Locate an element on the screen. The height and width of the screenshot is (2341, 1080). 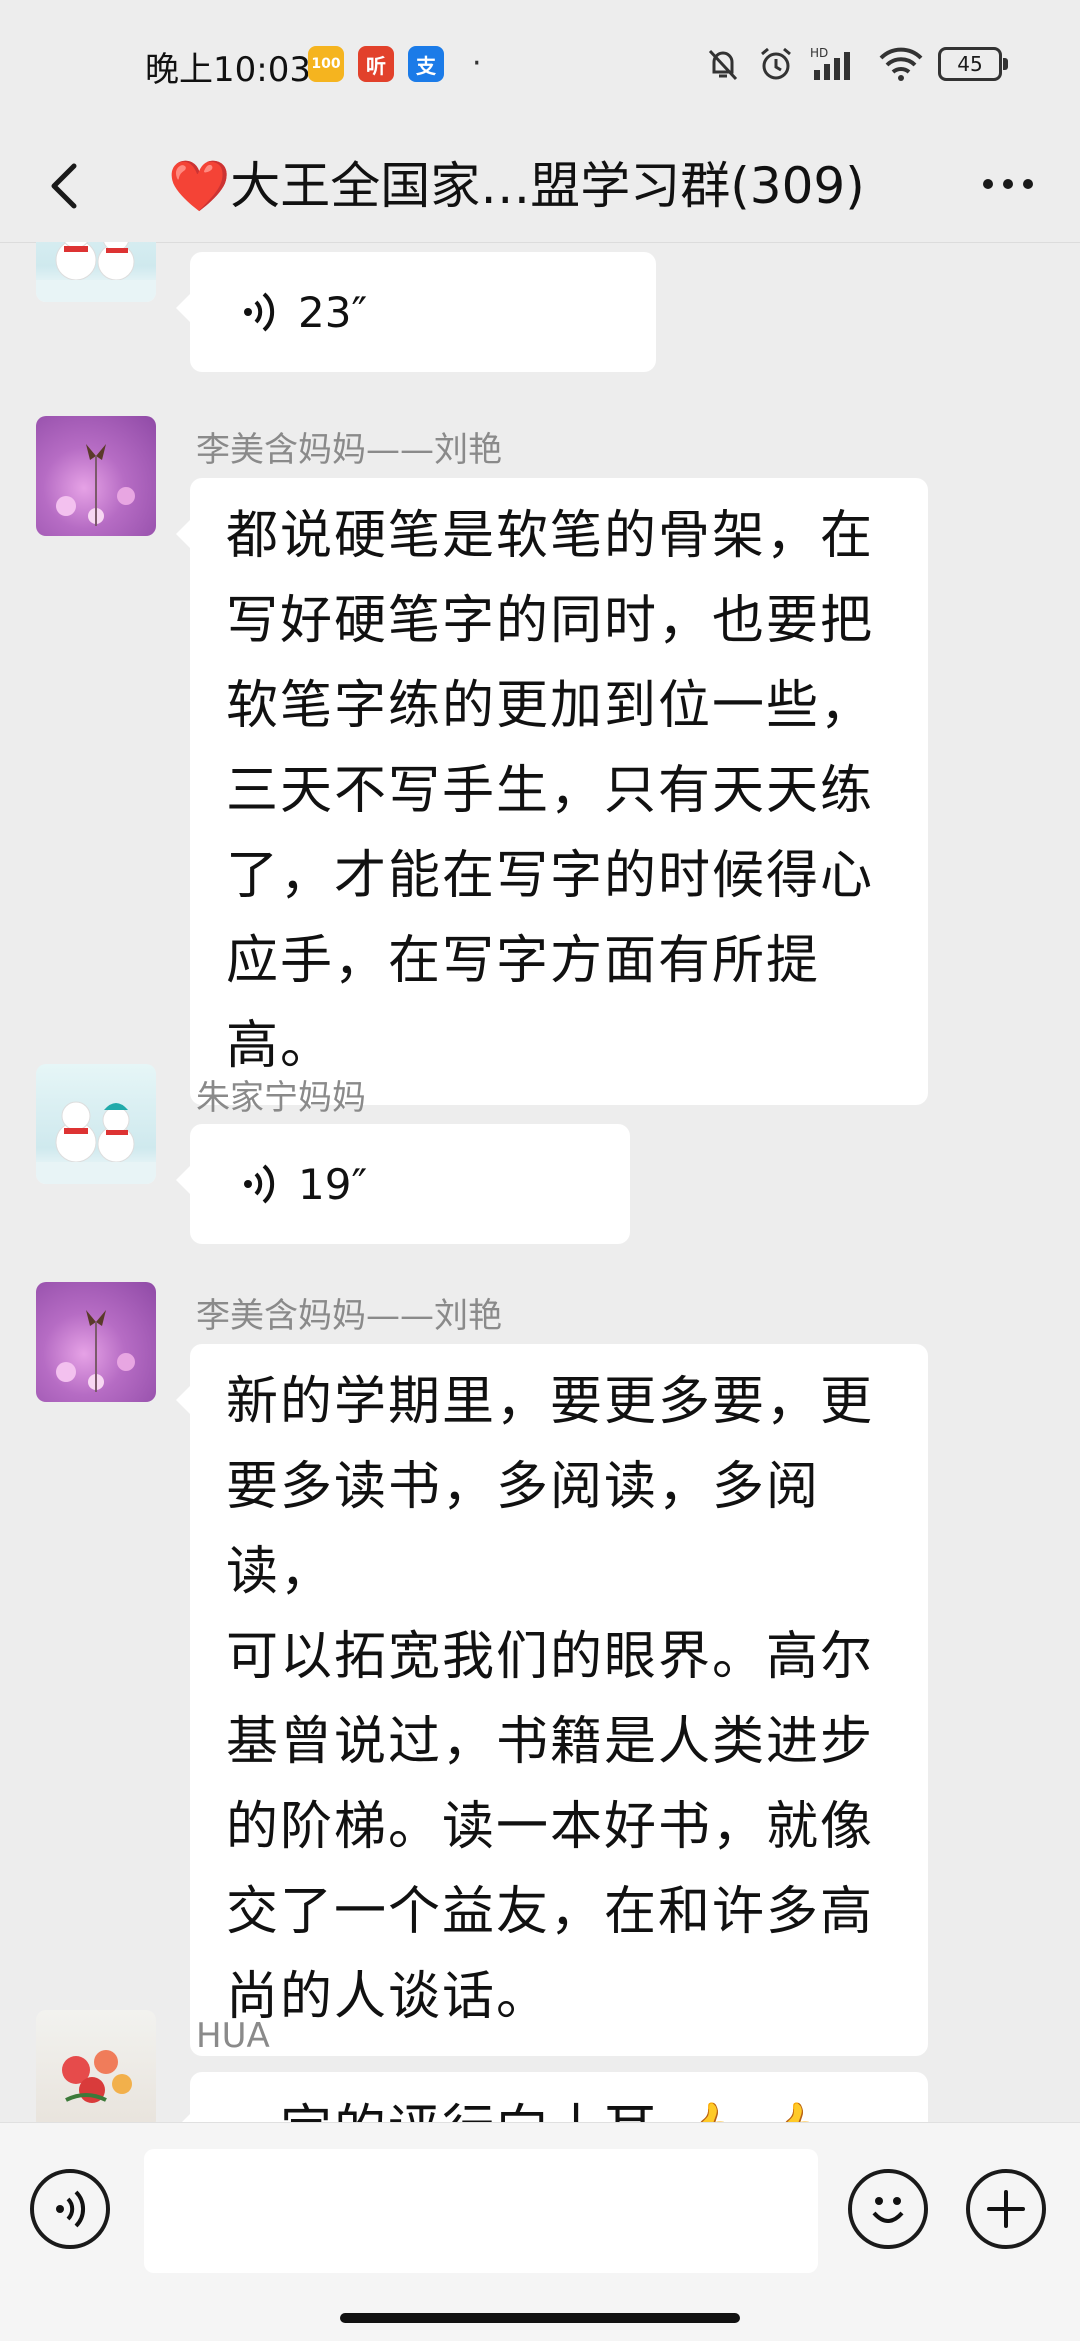
home-indicator is located at coordinates (540, 2318).